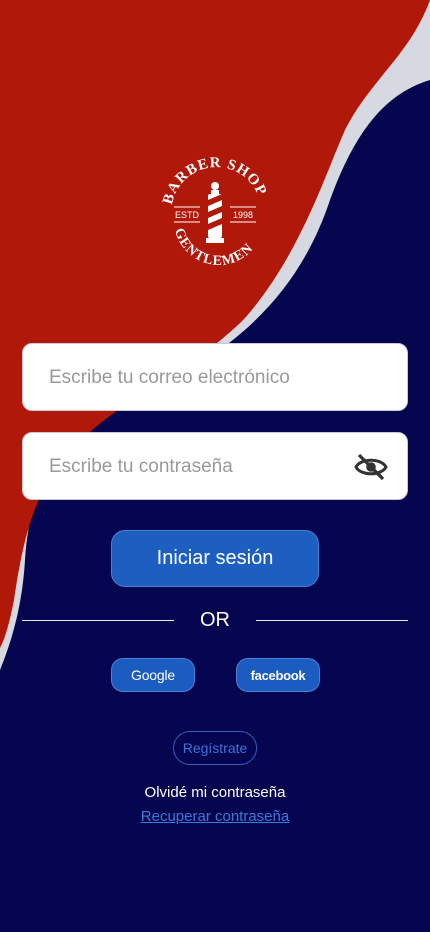 The width and height of the screenshot is (430, 932). What do you see at coordinates (332, 620) in the screenshot?
I see `divider-right` at bounding box center [332, 620].